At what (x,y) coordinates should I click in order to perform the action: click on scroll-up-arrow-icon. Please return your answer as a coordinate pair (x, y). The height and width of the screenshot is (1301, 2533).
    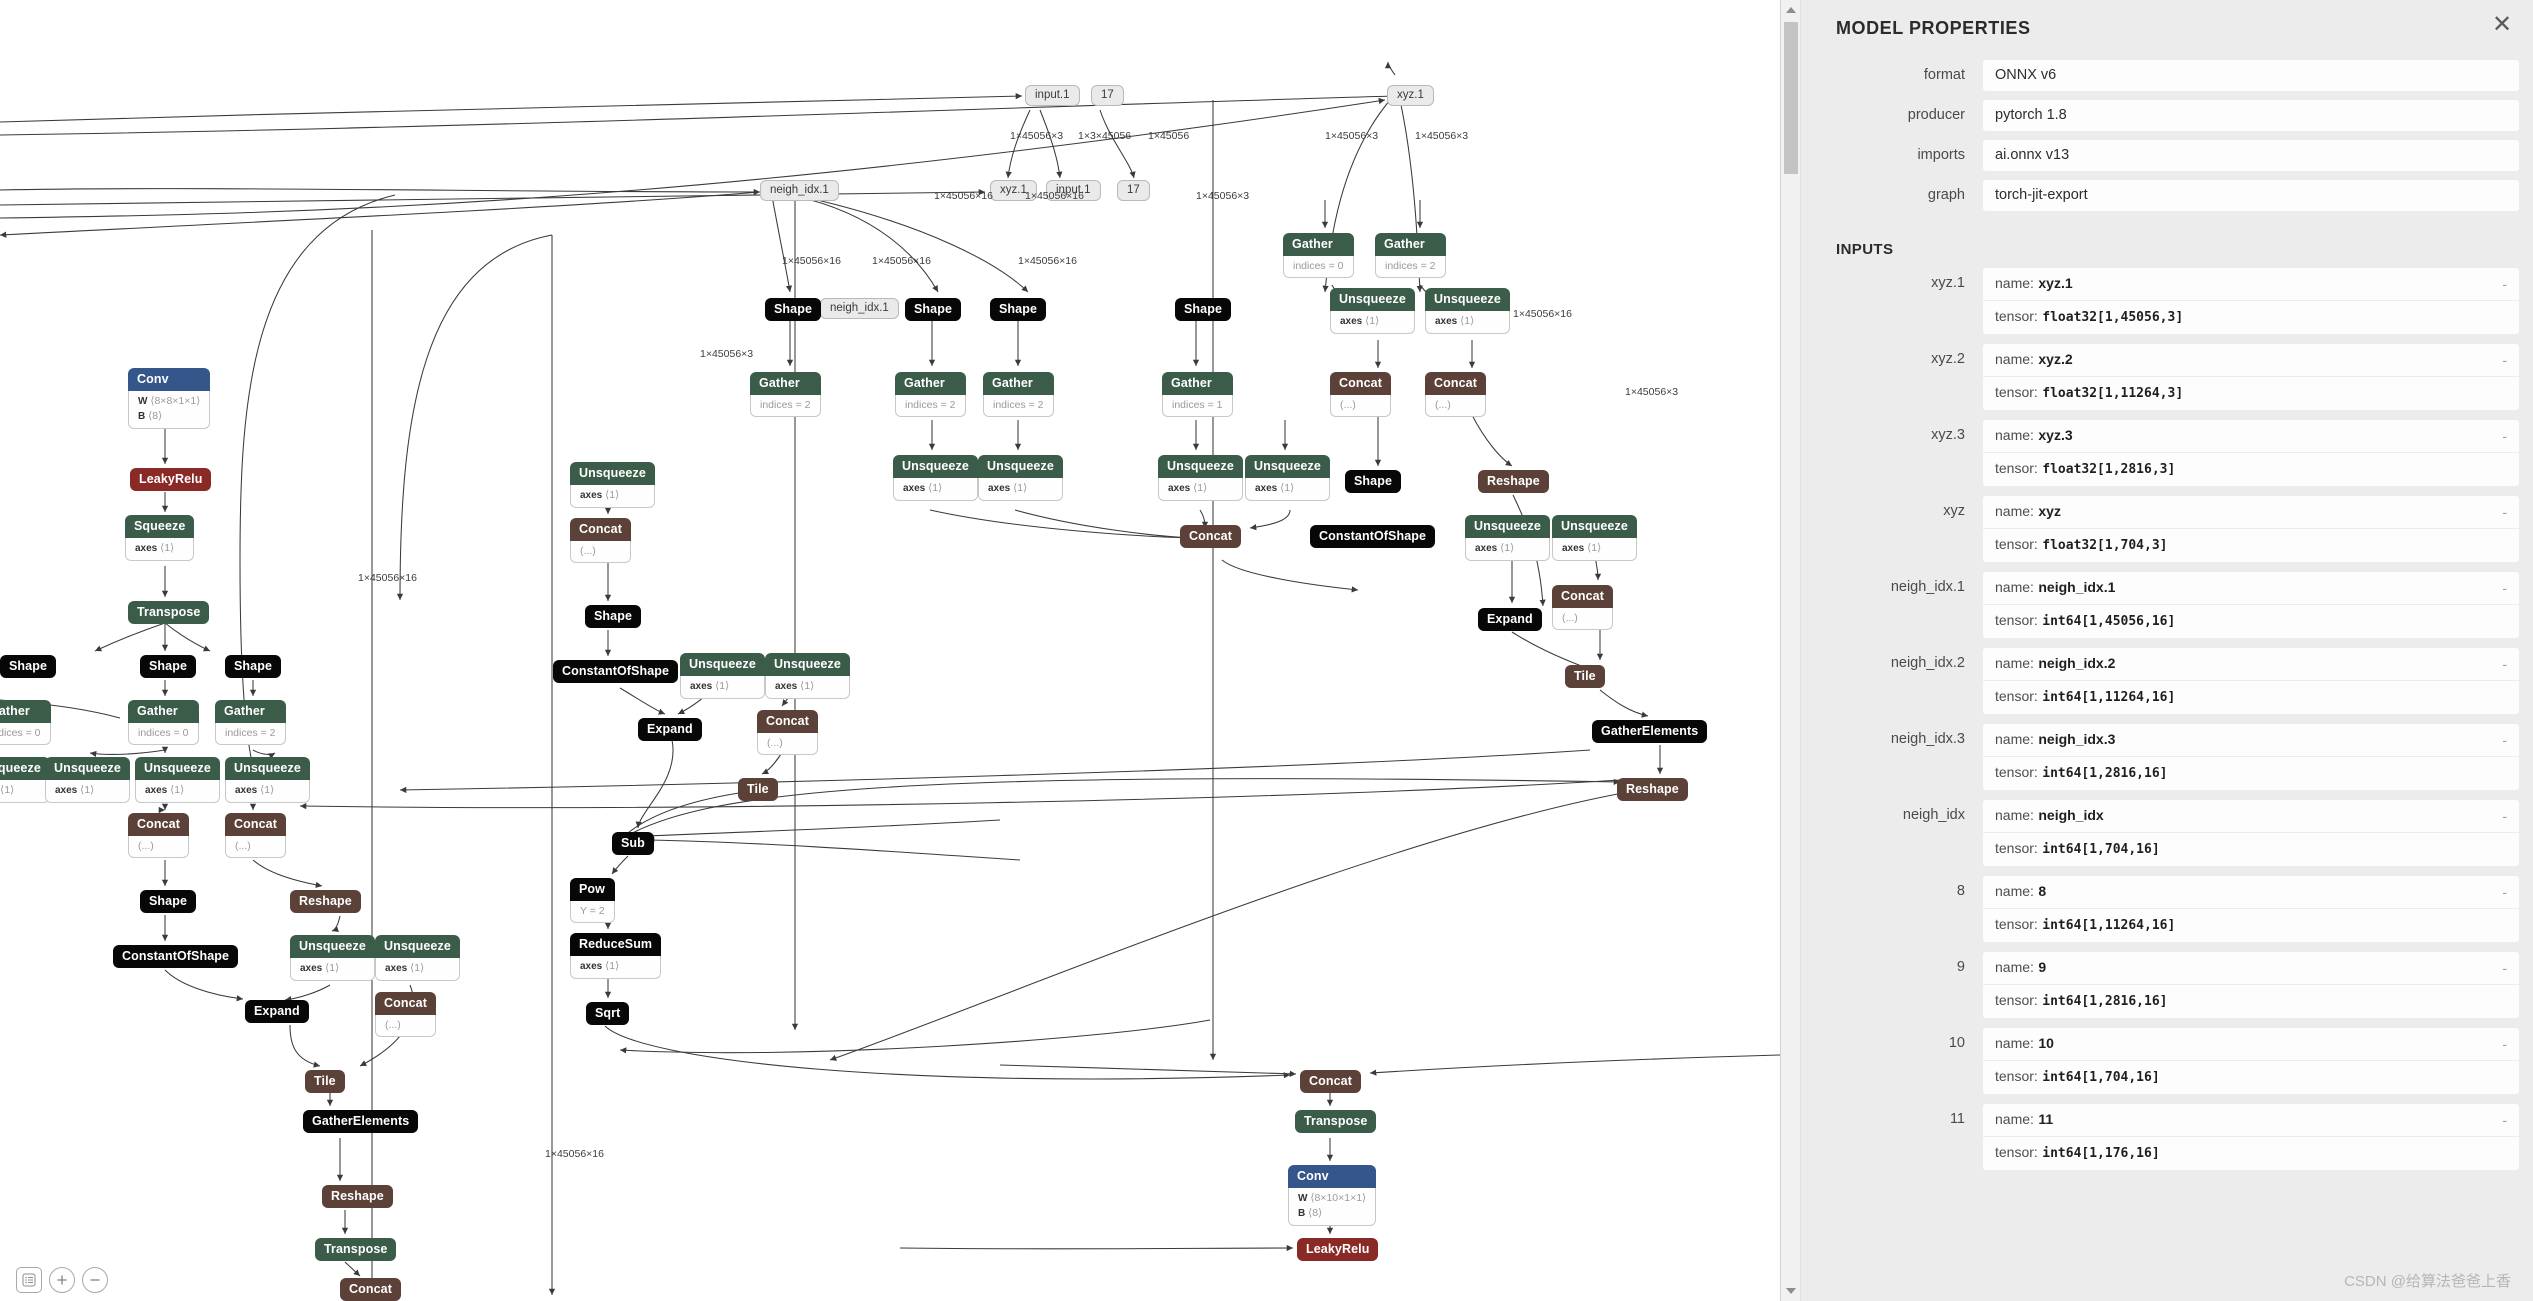
    Looking at the image, I should click on (1791, 10).